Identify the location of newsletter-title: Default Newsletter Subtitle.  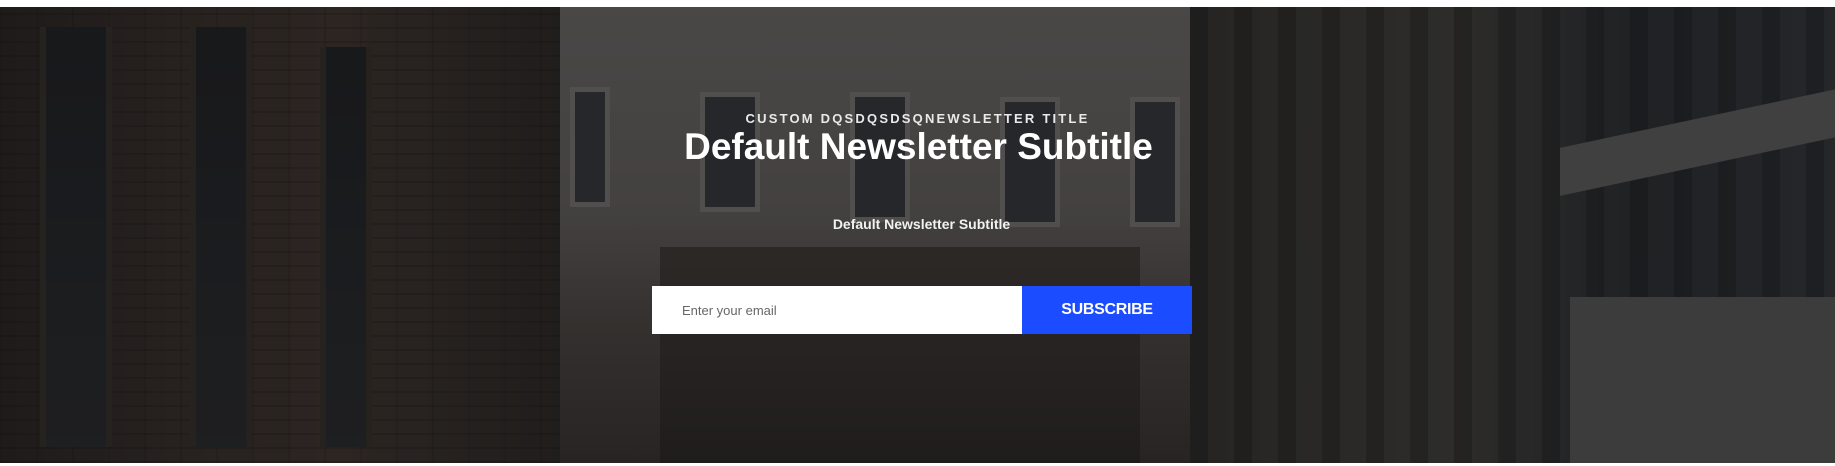
(918, 146).